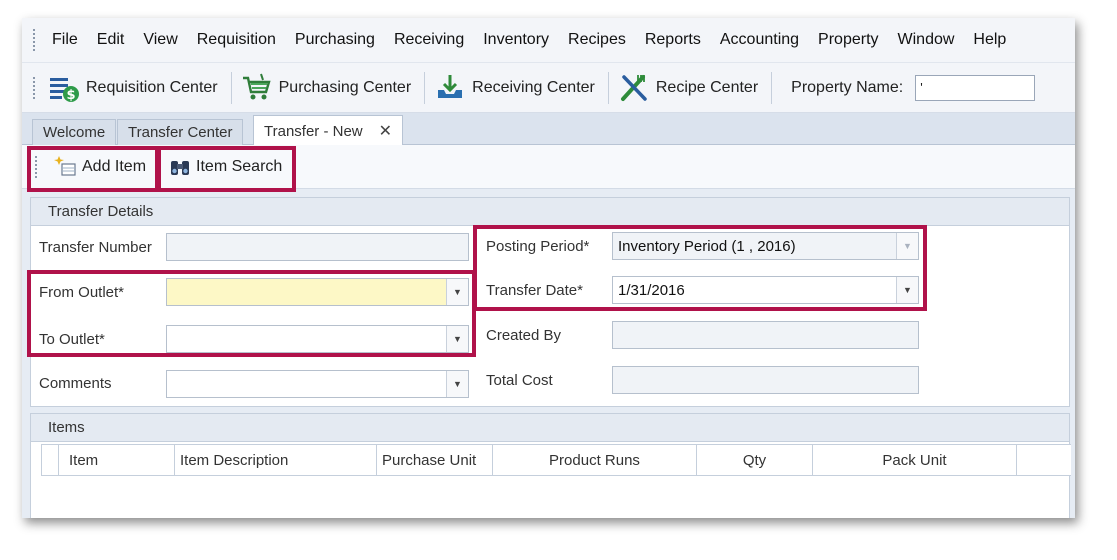 This screenshot has height=560, width=1117. Describe the element at coordinates (672, 40) in the screenshot. I see `menu-reports: Reports` at that location.